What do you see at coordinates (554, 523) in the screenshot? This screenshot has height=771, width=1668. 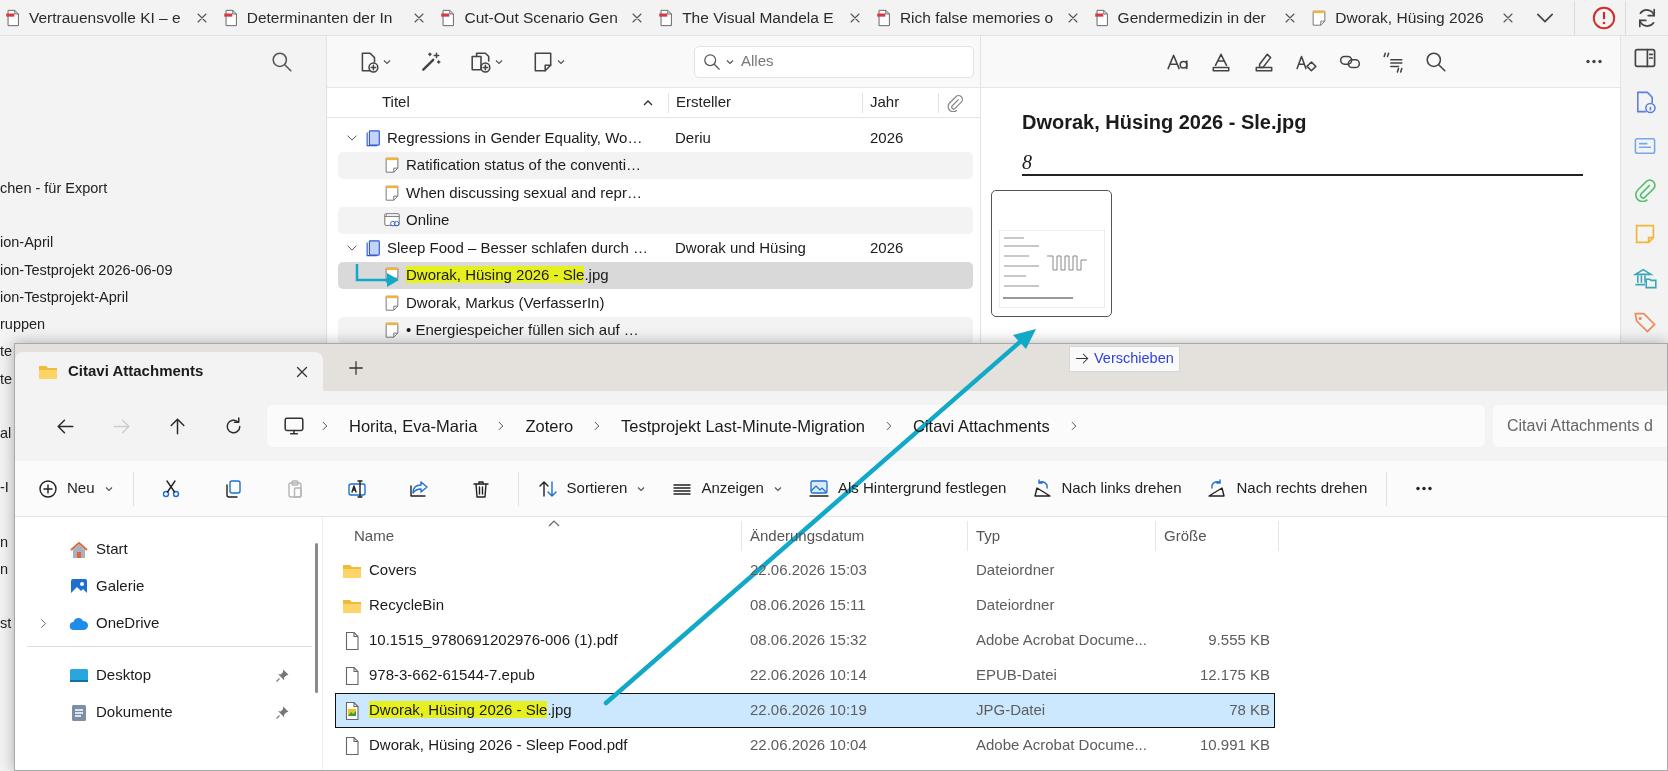 I see `sort-caret-icon` at bounding box center [554, 523].